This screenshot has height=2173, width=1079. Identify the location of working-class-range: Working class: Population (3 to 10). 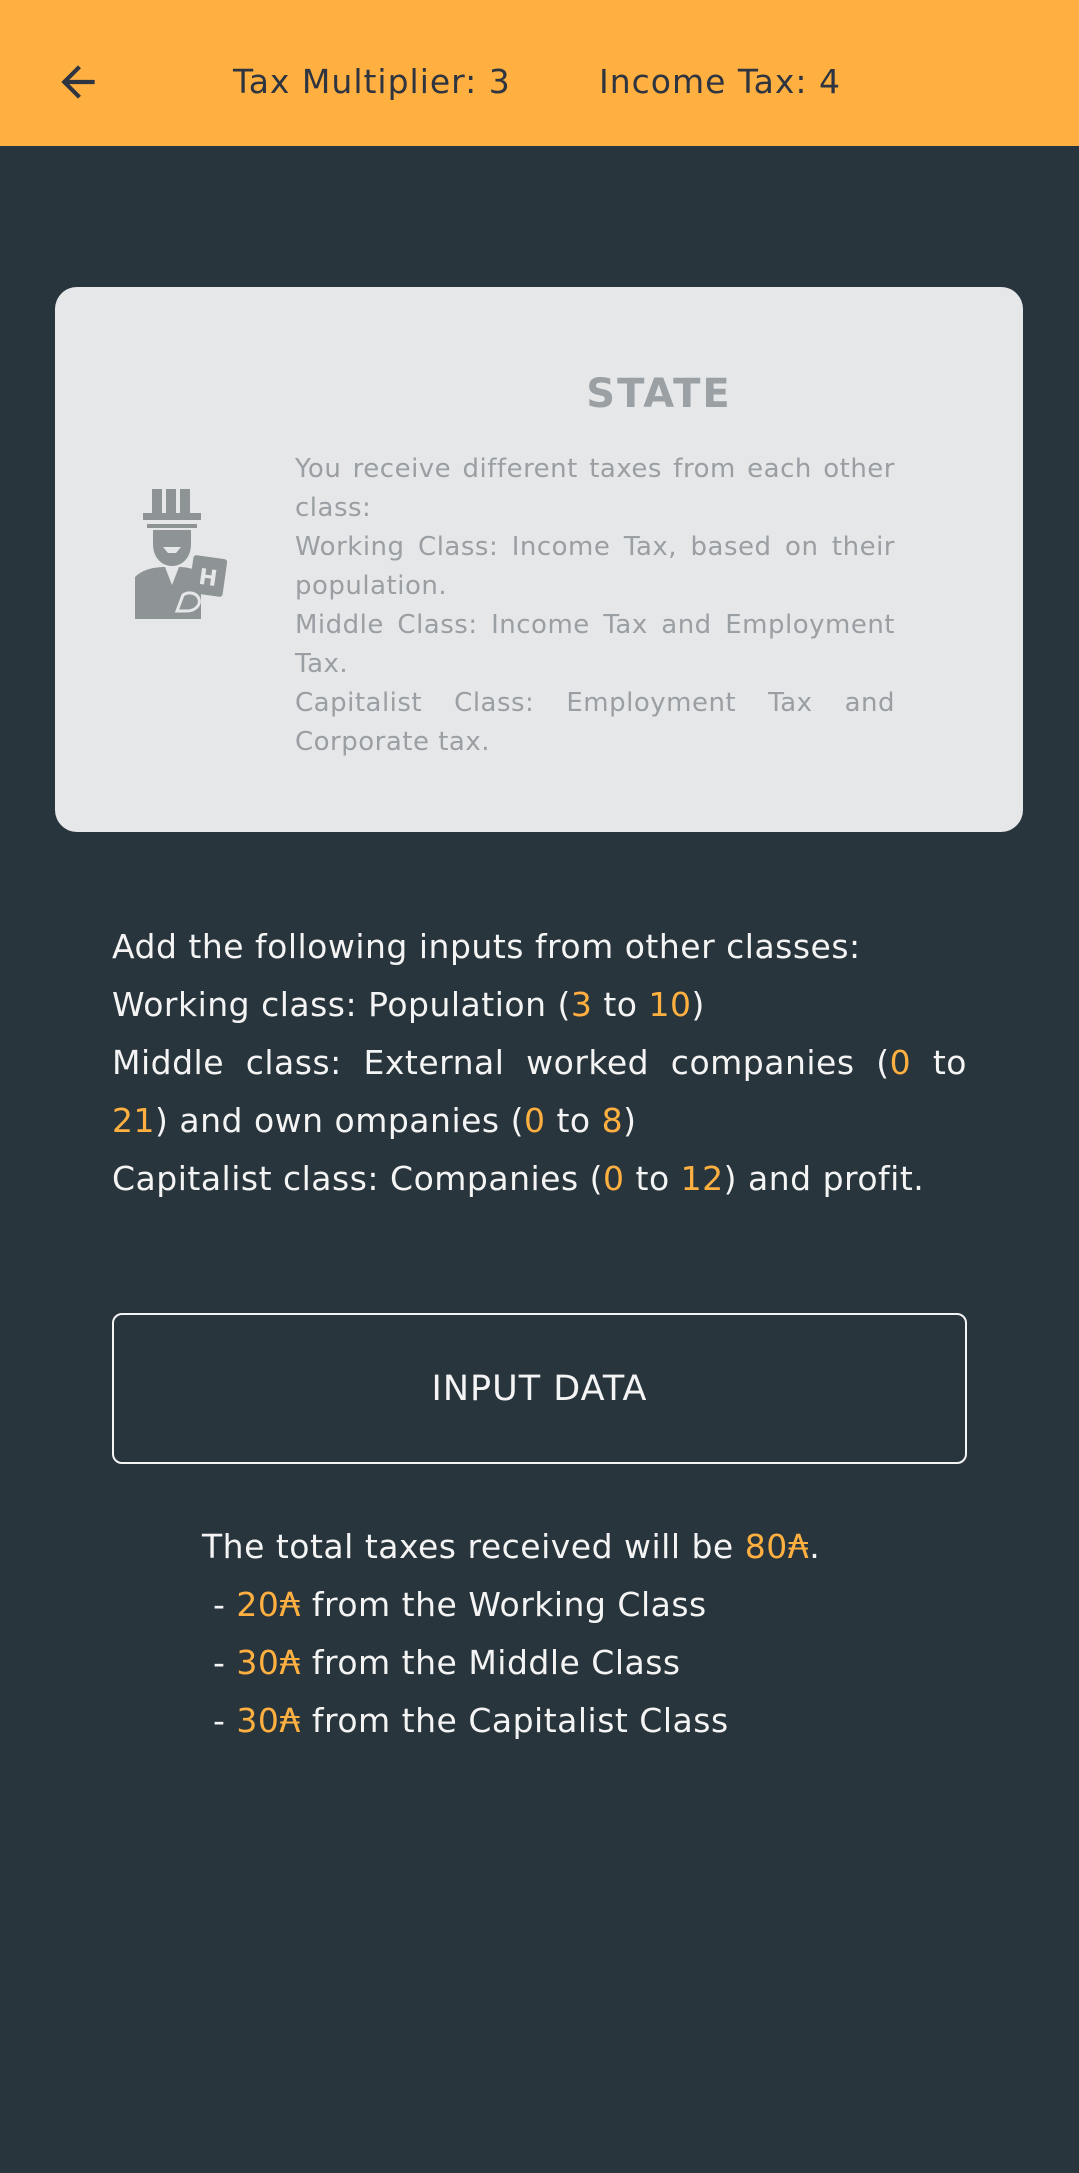
(539, 1005).